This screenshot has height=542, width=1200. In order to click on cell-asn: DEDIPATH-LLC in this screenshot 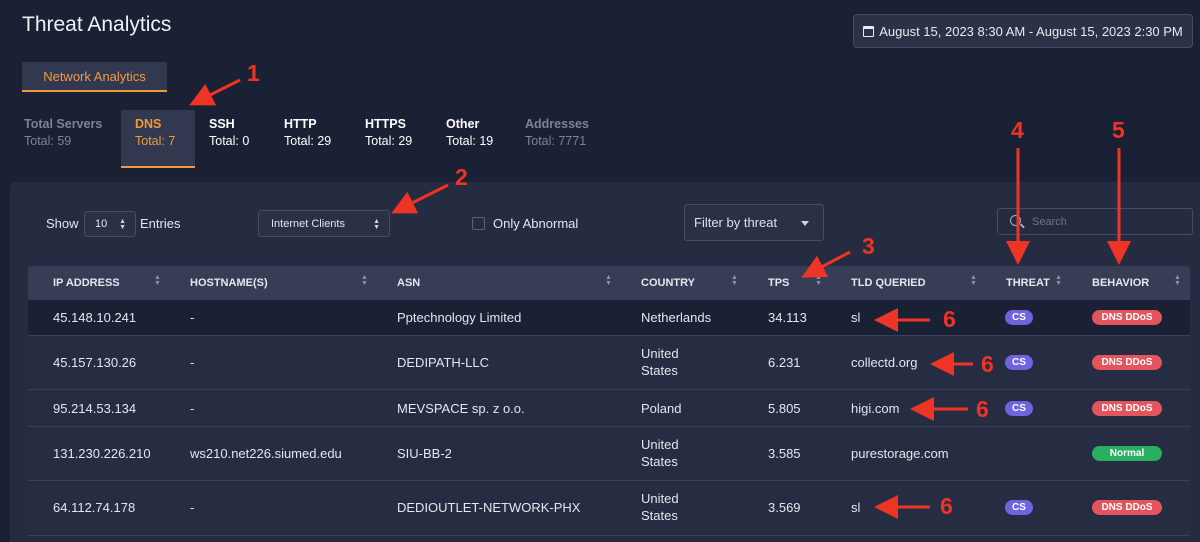, I will do `click(443, 362)`.